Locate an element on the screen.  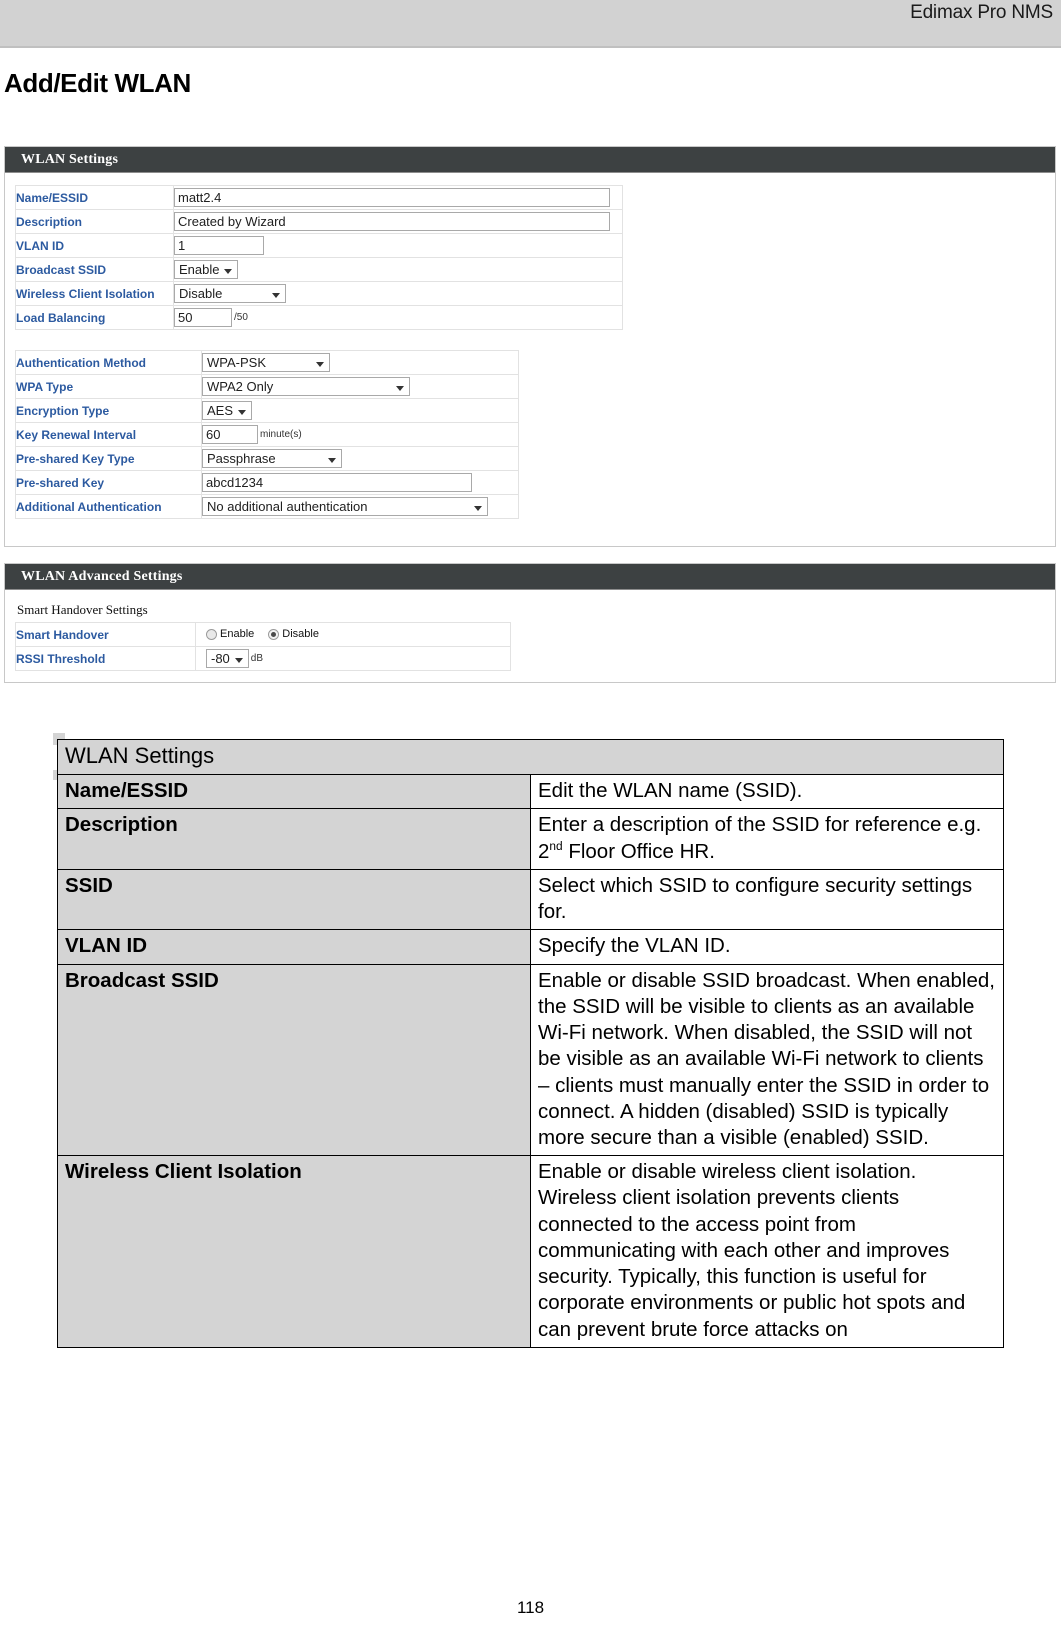
wlan-settings-title: WLAN Settings is located at coordinates (70, 159).